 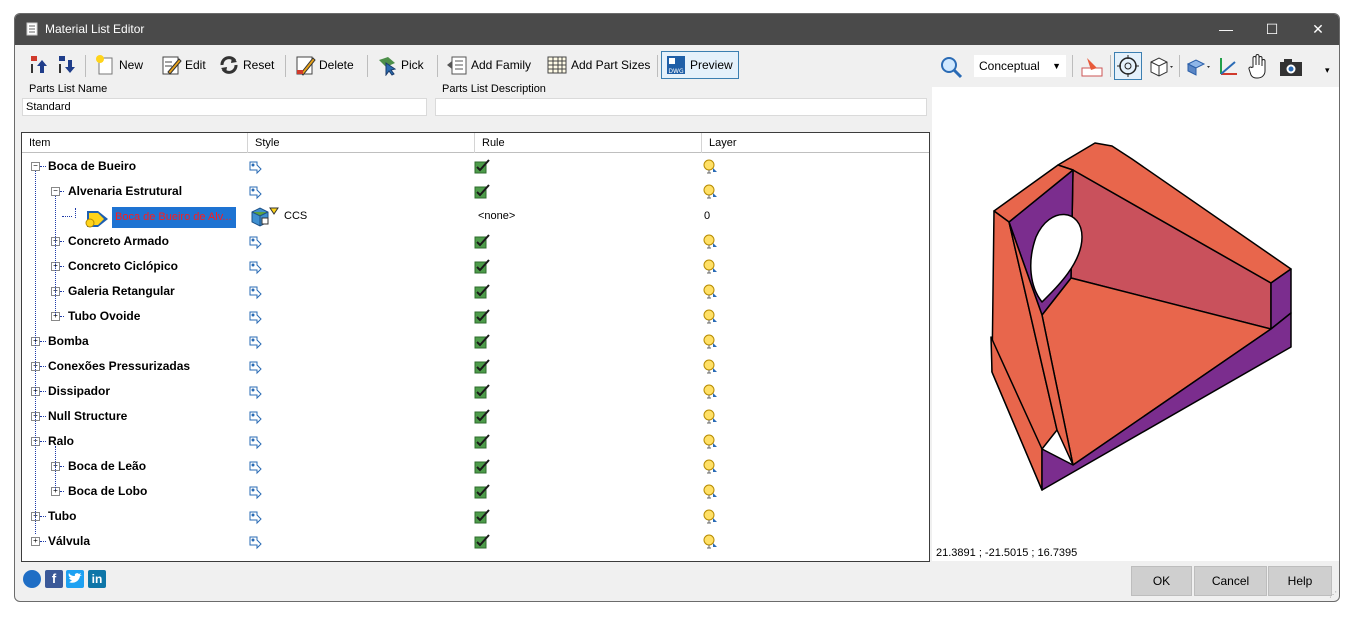 What do you see at coordinates (951, 67) in the screenshot?
I see `zoom-icon` at bounding box center [951, 67].